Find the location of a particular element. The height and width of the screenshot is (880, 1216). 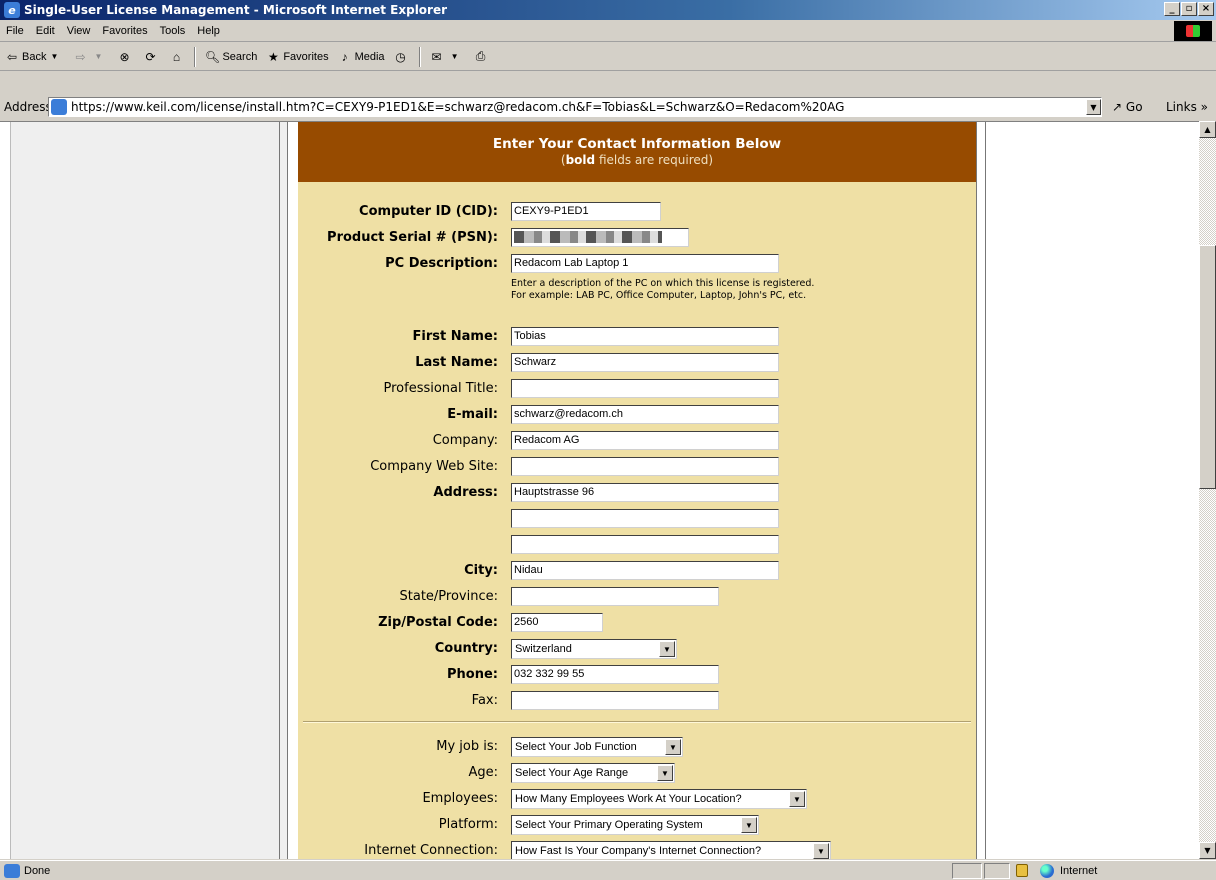

platform-select: Select Your Primary Operating System ▼ is located at coordinates (635, 825).